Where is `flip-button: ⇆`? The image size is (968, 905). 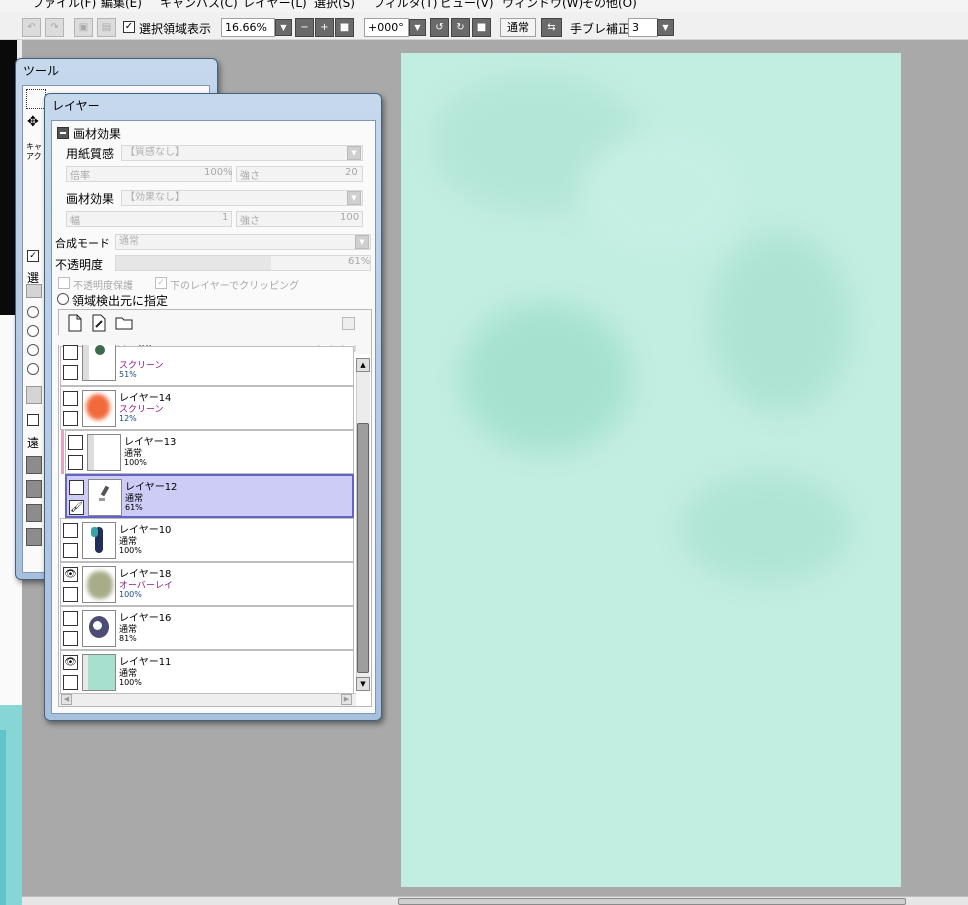 flip-button: ⇆ is located at coordinates (551, 27).